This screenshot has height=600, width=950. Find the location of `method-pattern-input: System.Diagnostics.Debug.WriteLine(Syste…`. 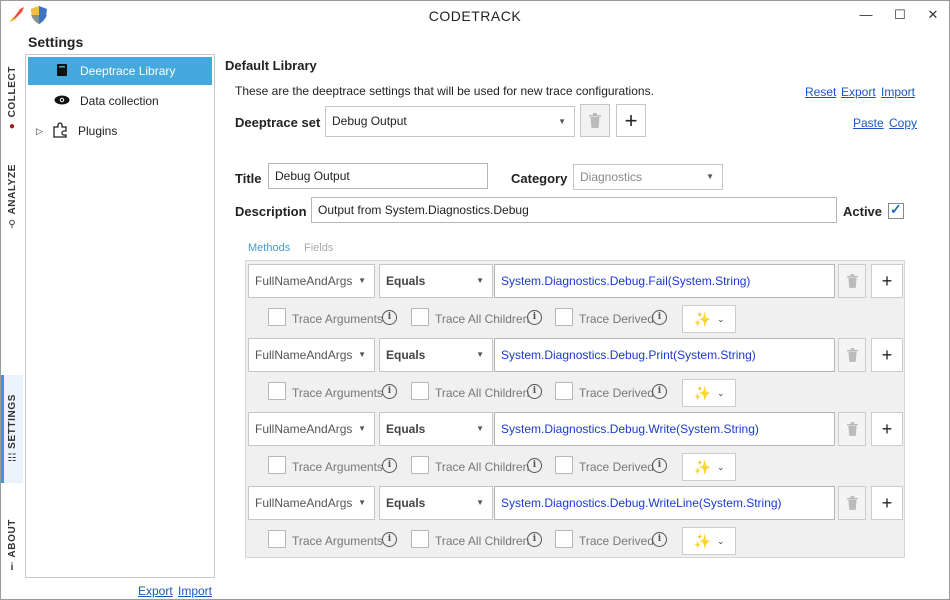

method-pattern-input: System.Diagnostics.Debug.WriteLine(Syste… is located at coordinates (664, 503).